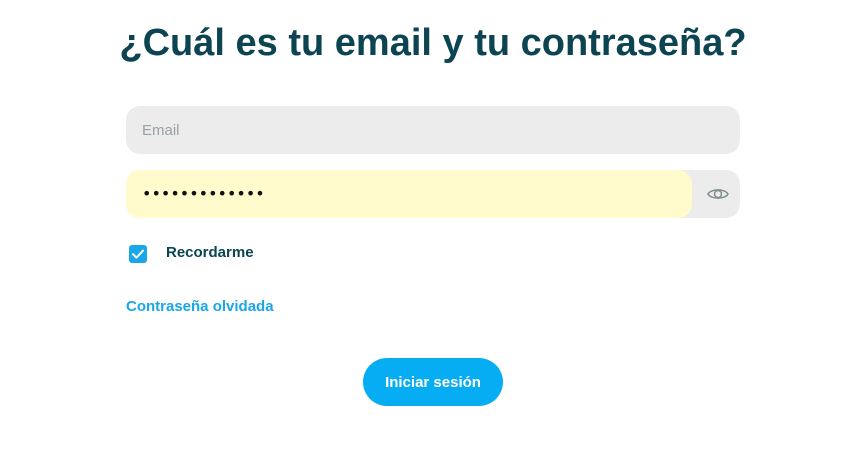  What do you see at coordinates (203, 193) in the screenshot?
I see `password-masked-value: •••••••••••••` at bounding box center [203, 193].